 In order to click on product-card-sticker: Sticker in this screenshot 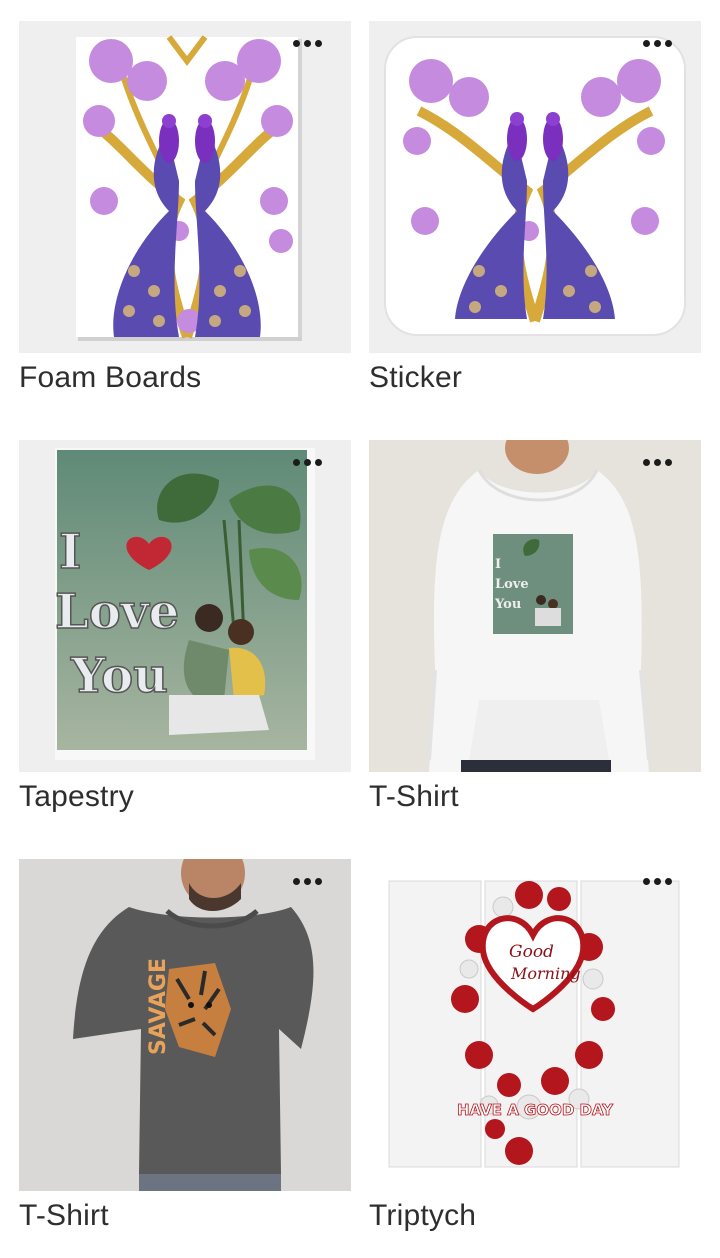, I will do `click(535, 216)`.